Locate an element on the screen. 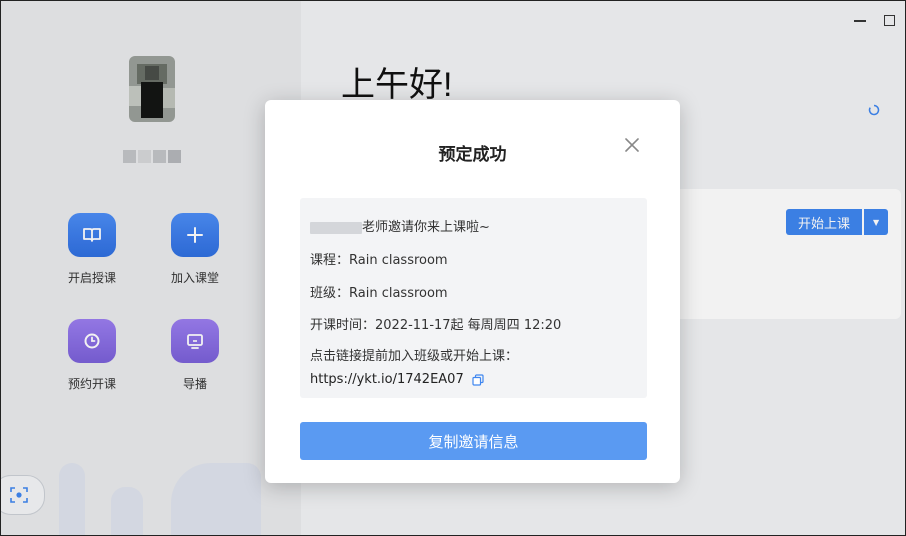 This screenshot has width=906, height=536. link-line: https://ykt.io/1742EA07 is located at coordinates (397, 379).